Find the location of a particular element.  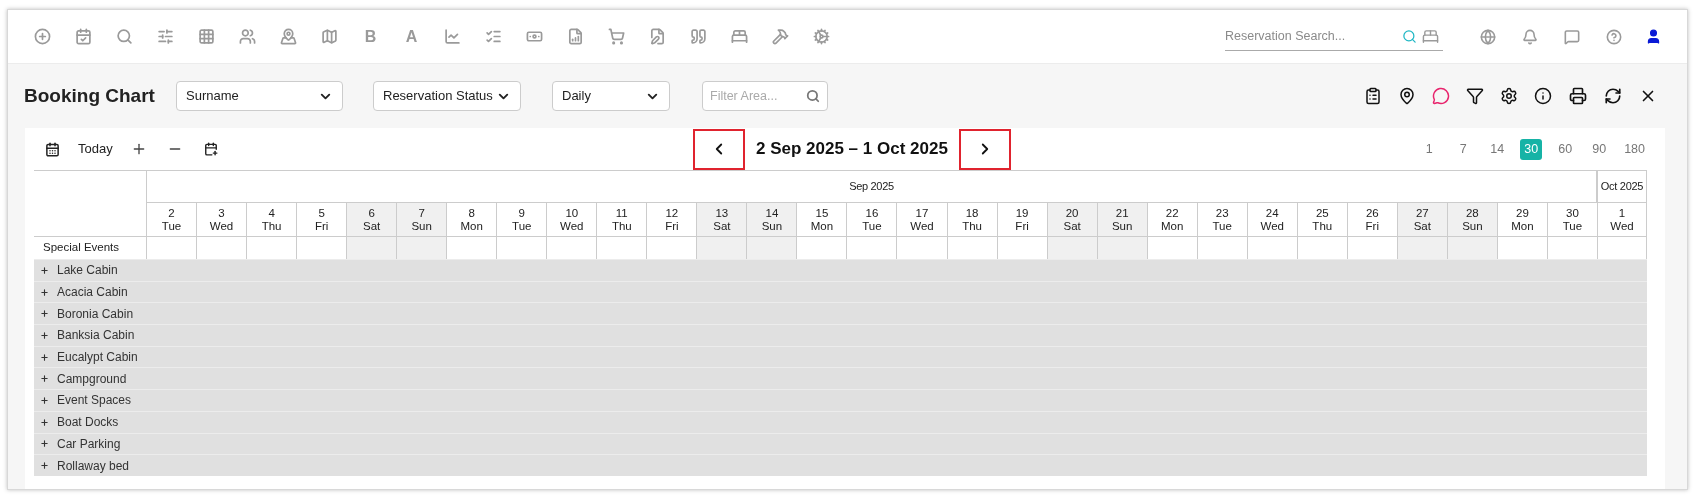

day-header: 4 Thu is located at coordinates (271, 219).